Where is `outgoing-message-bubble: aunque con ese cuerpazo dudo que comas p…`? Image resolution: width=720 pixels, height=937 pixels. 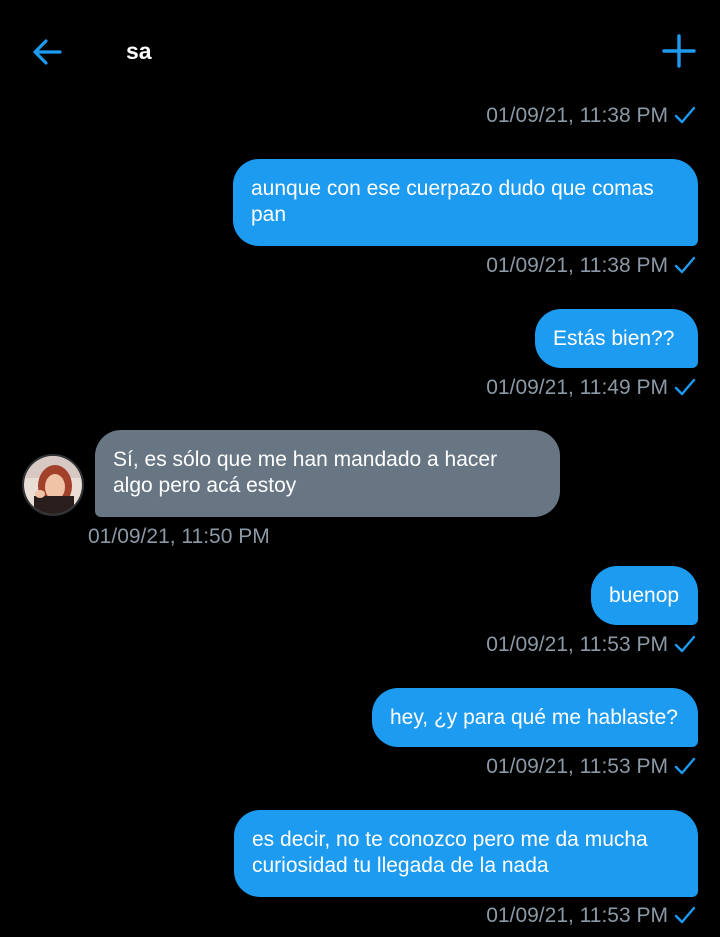 outgoing-message-bubble: aunque con ese cuerpazo dudo que comas p… is located at coordinates (465, 202).